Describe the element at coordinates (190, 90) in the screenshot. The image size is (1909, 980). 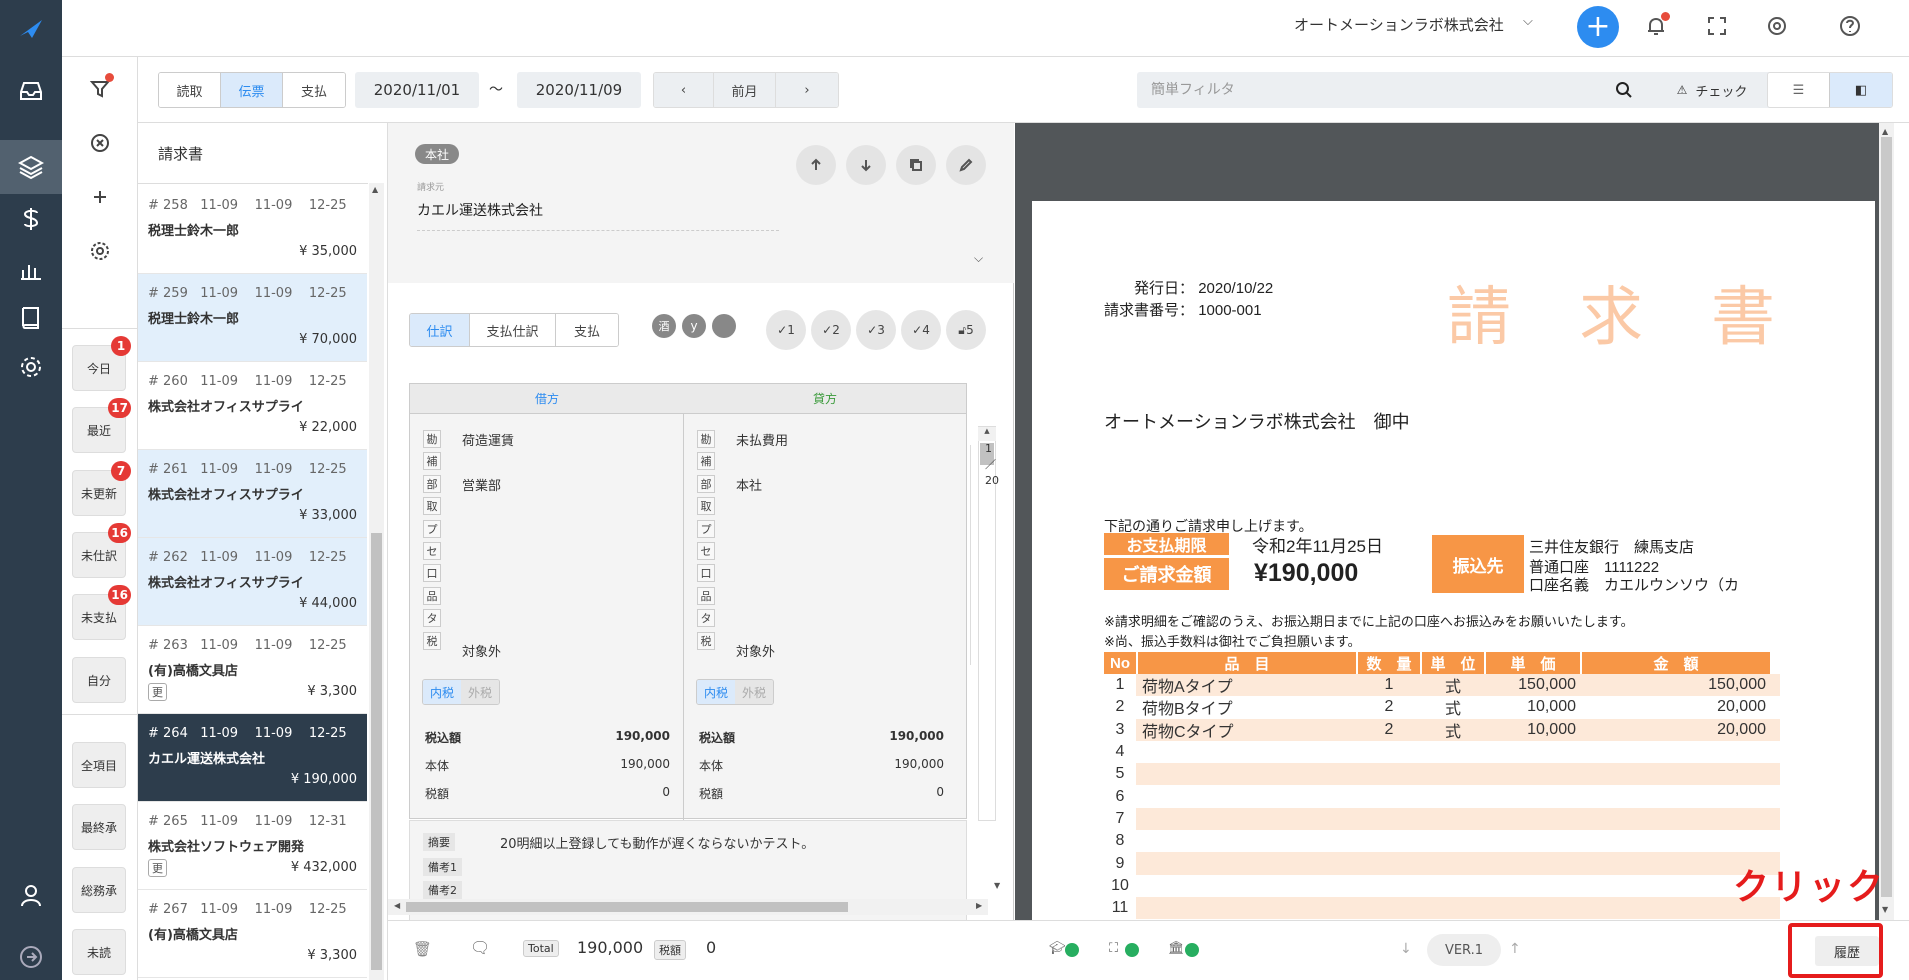
I see `tab-read: 読取` at that location.